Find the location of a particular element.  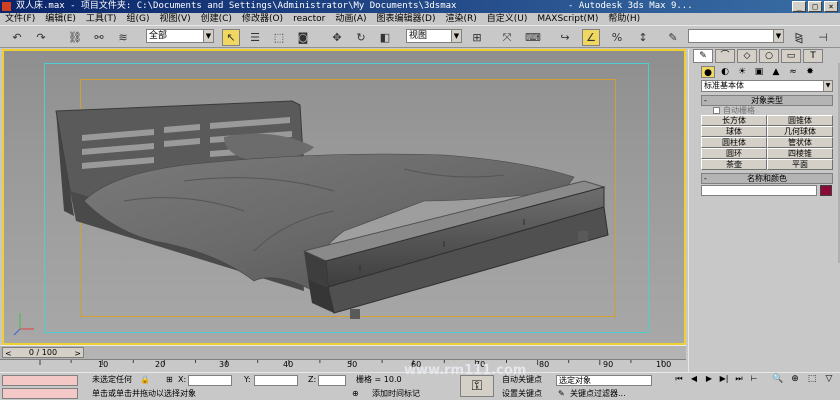

align-icon: ⊣ is located at coordinates (823, 37).